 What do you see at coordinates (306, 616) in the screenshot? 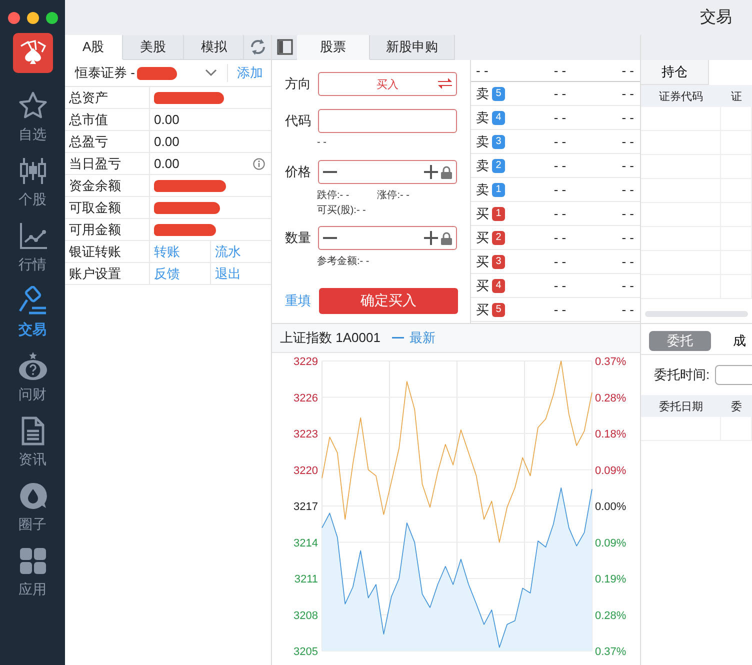
I see `axis-label: 3208` at bounding box center [306, 616].